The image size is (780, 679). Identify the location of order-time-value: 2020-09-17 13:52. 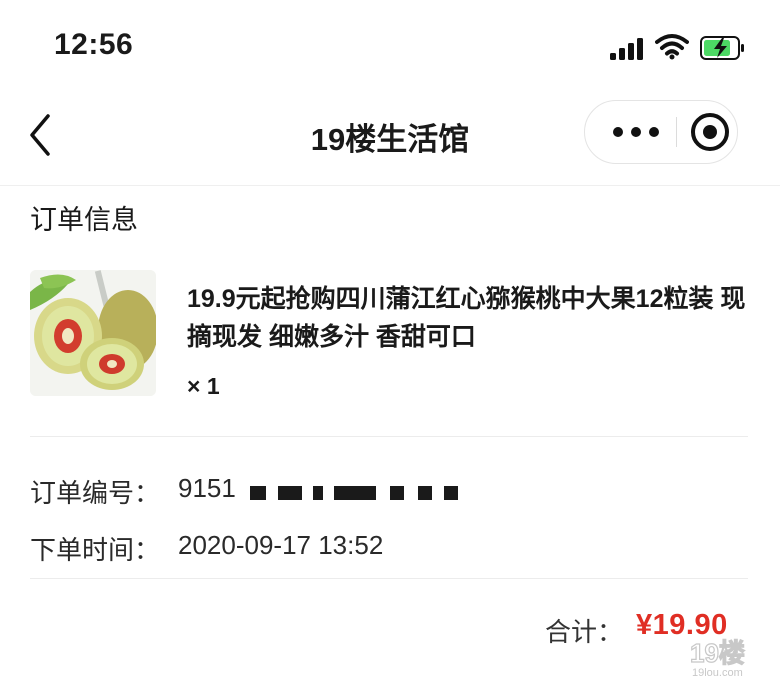
(281, 545).